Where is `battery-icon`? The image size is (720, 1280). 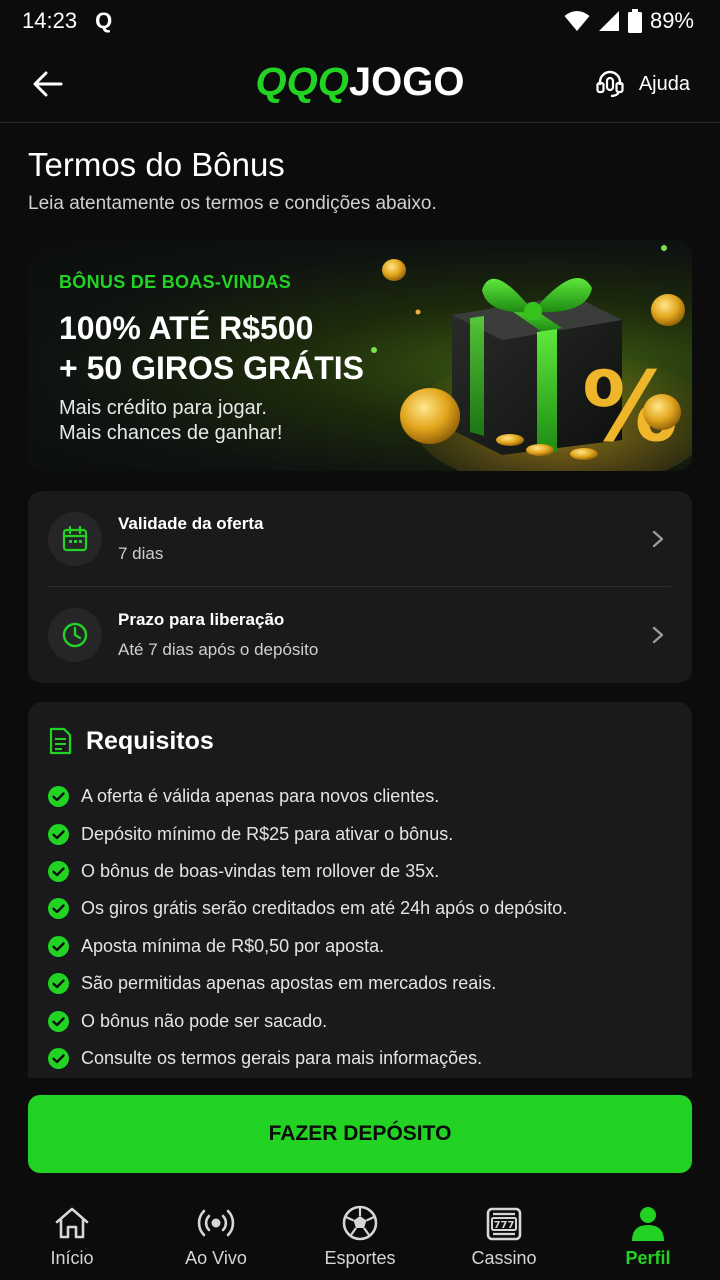 battery-icon is located at coordinates (634, 21).